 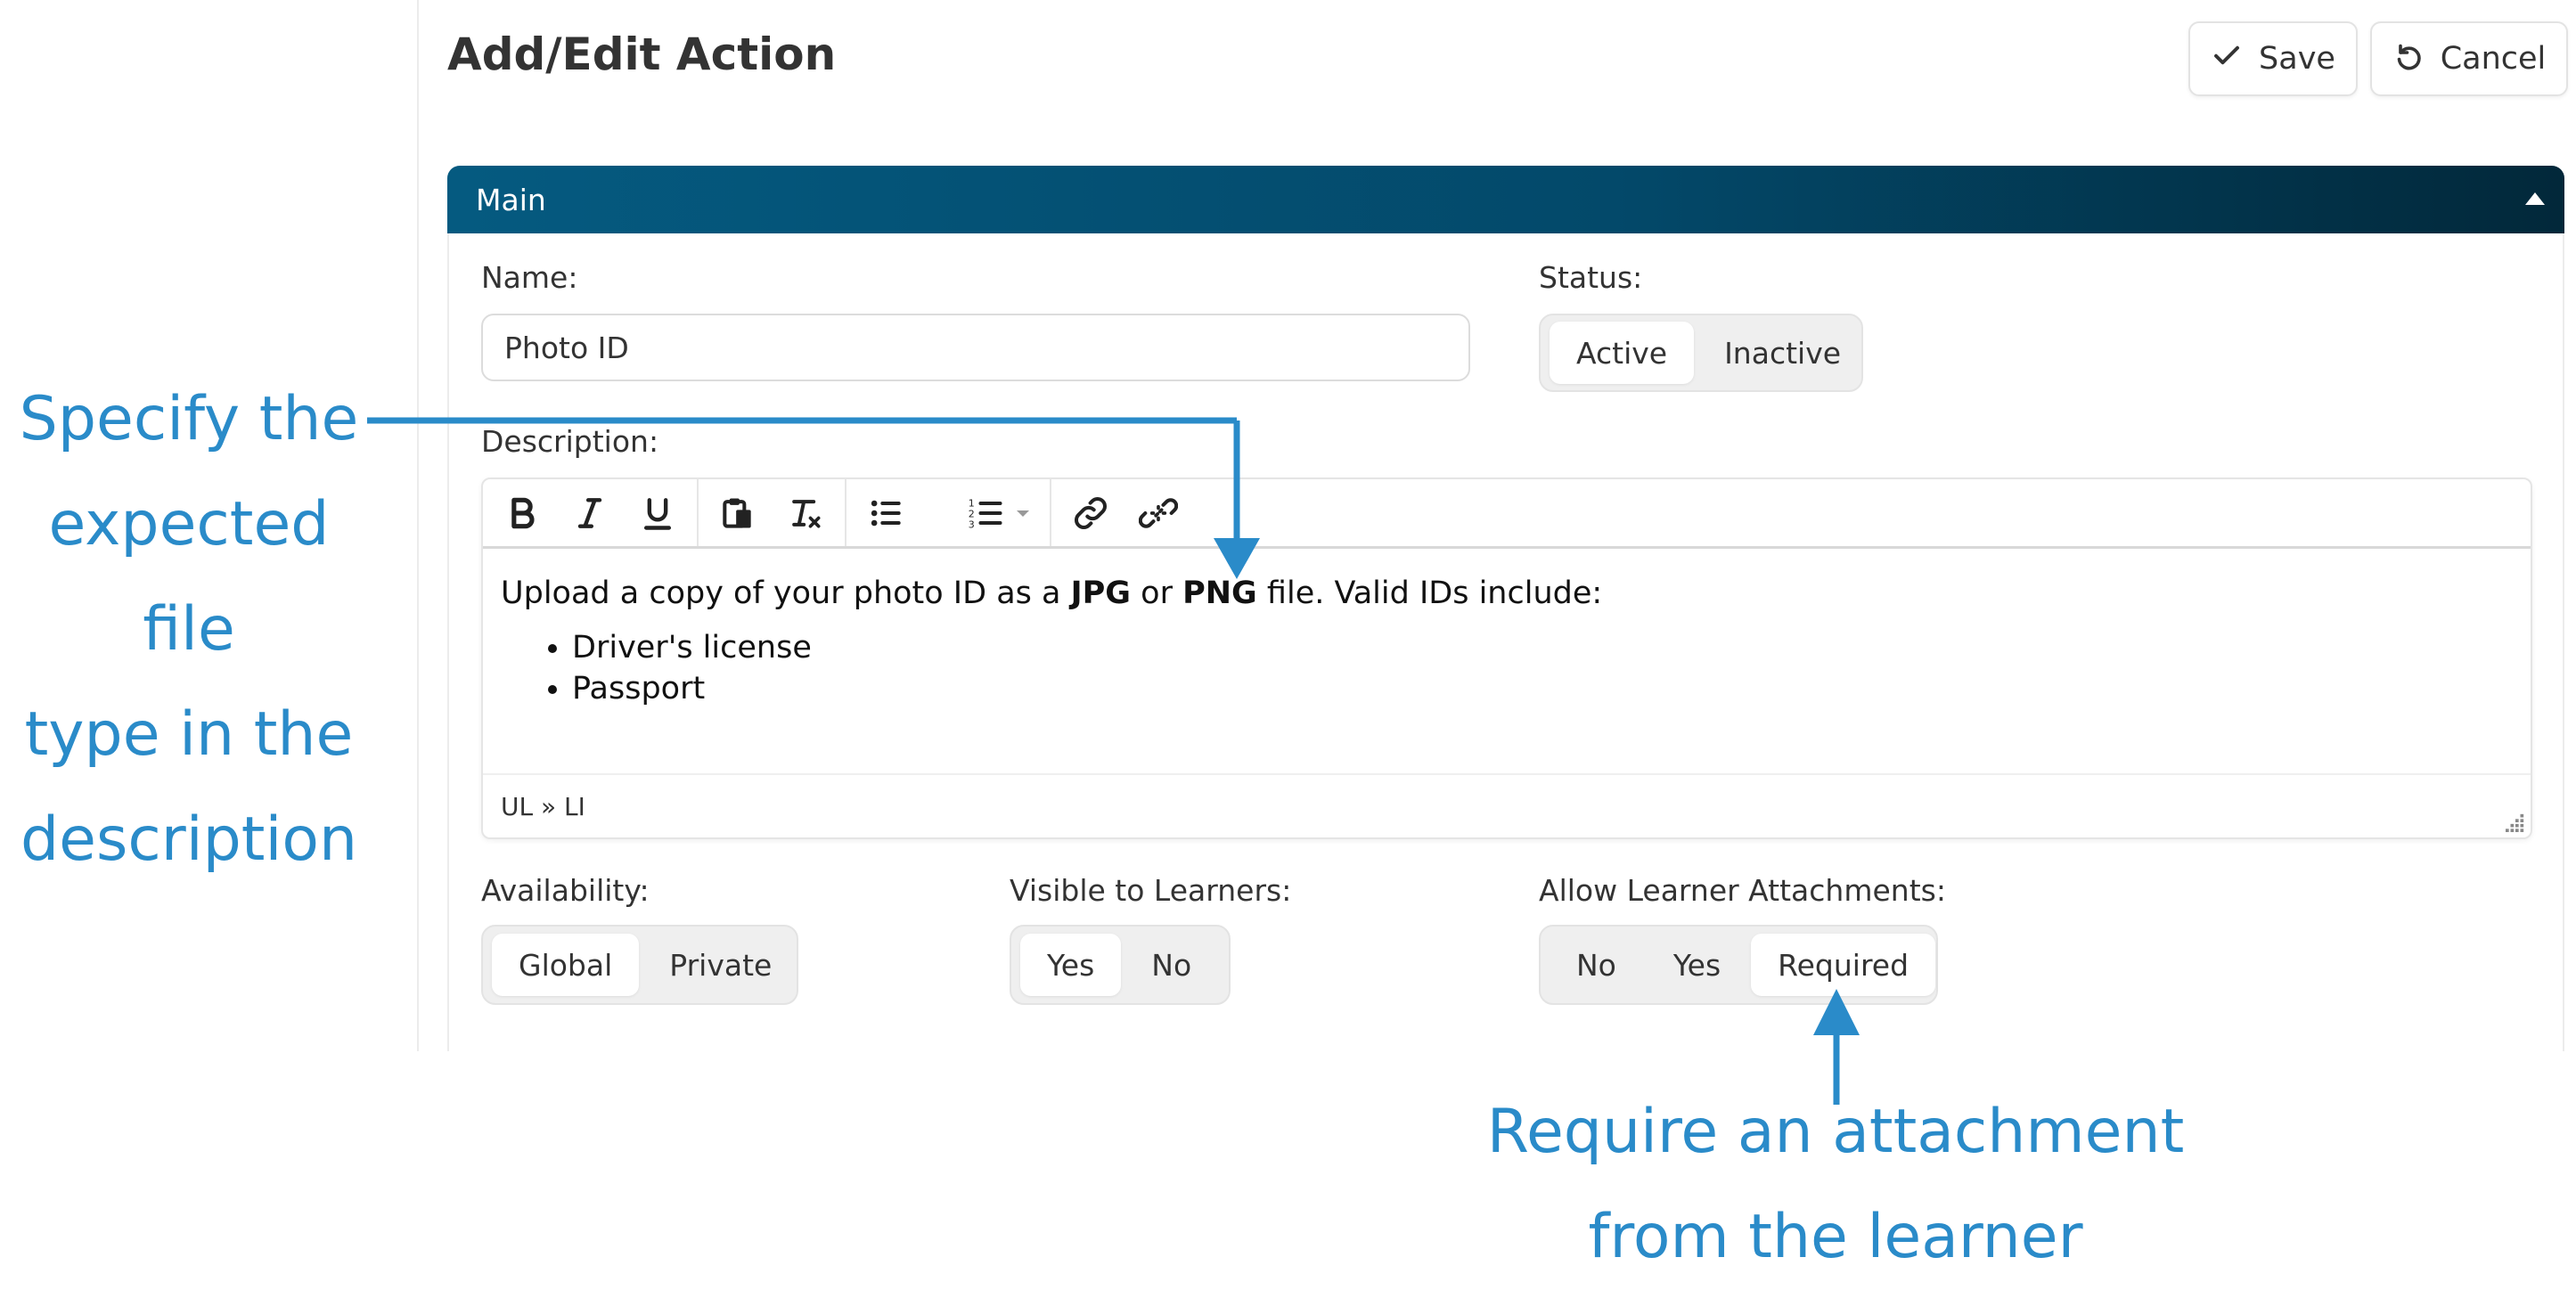 What do you see at coordinates (1542, 688) in the screenshot?
I see `list-item: Passport` at bounding box center [1542, 688].